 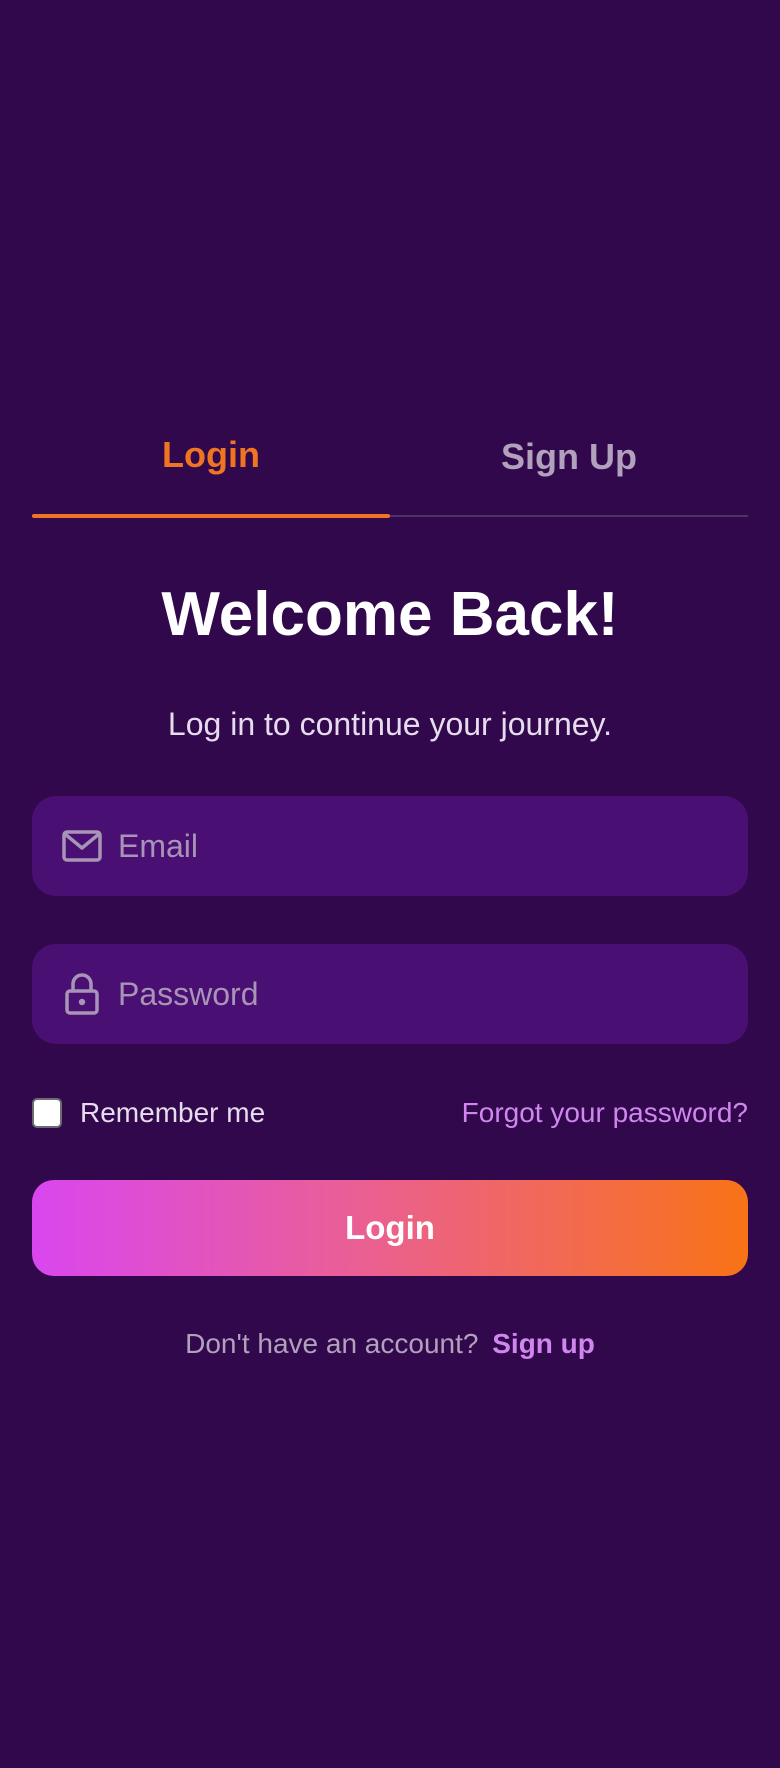 What do you see at coordinates (543, 1343) in the screenshot?
I see `sign-up-link: Sign up` at bounding box center [543, 1343].